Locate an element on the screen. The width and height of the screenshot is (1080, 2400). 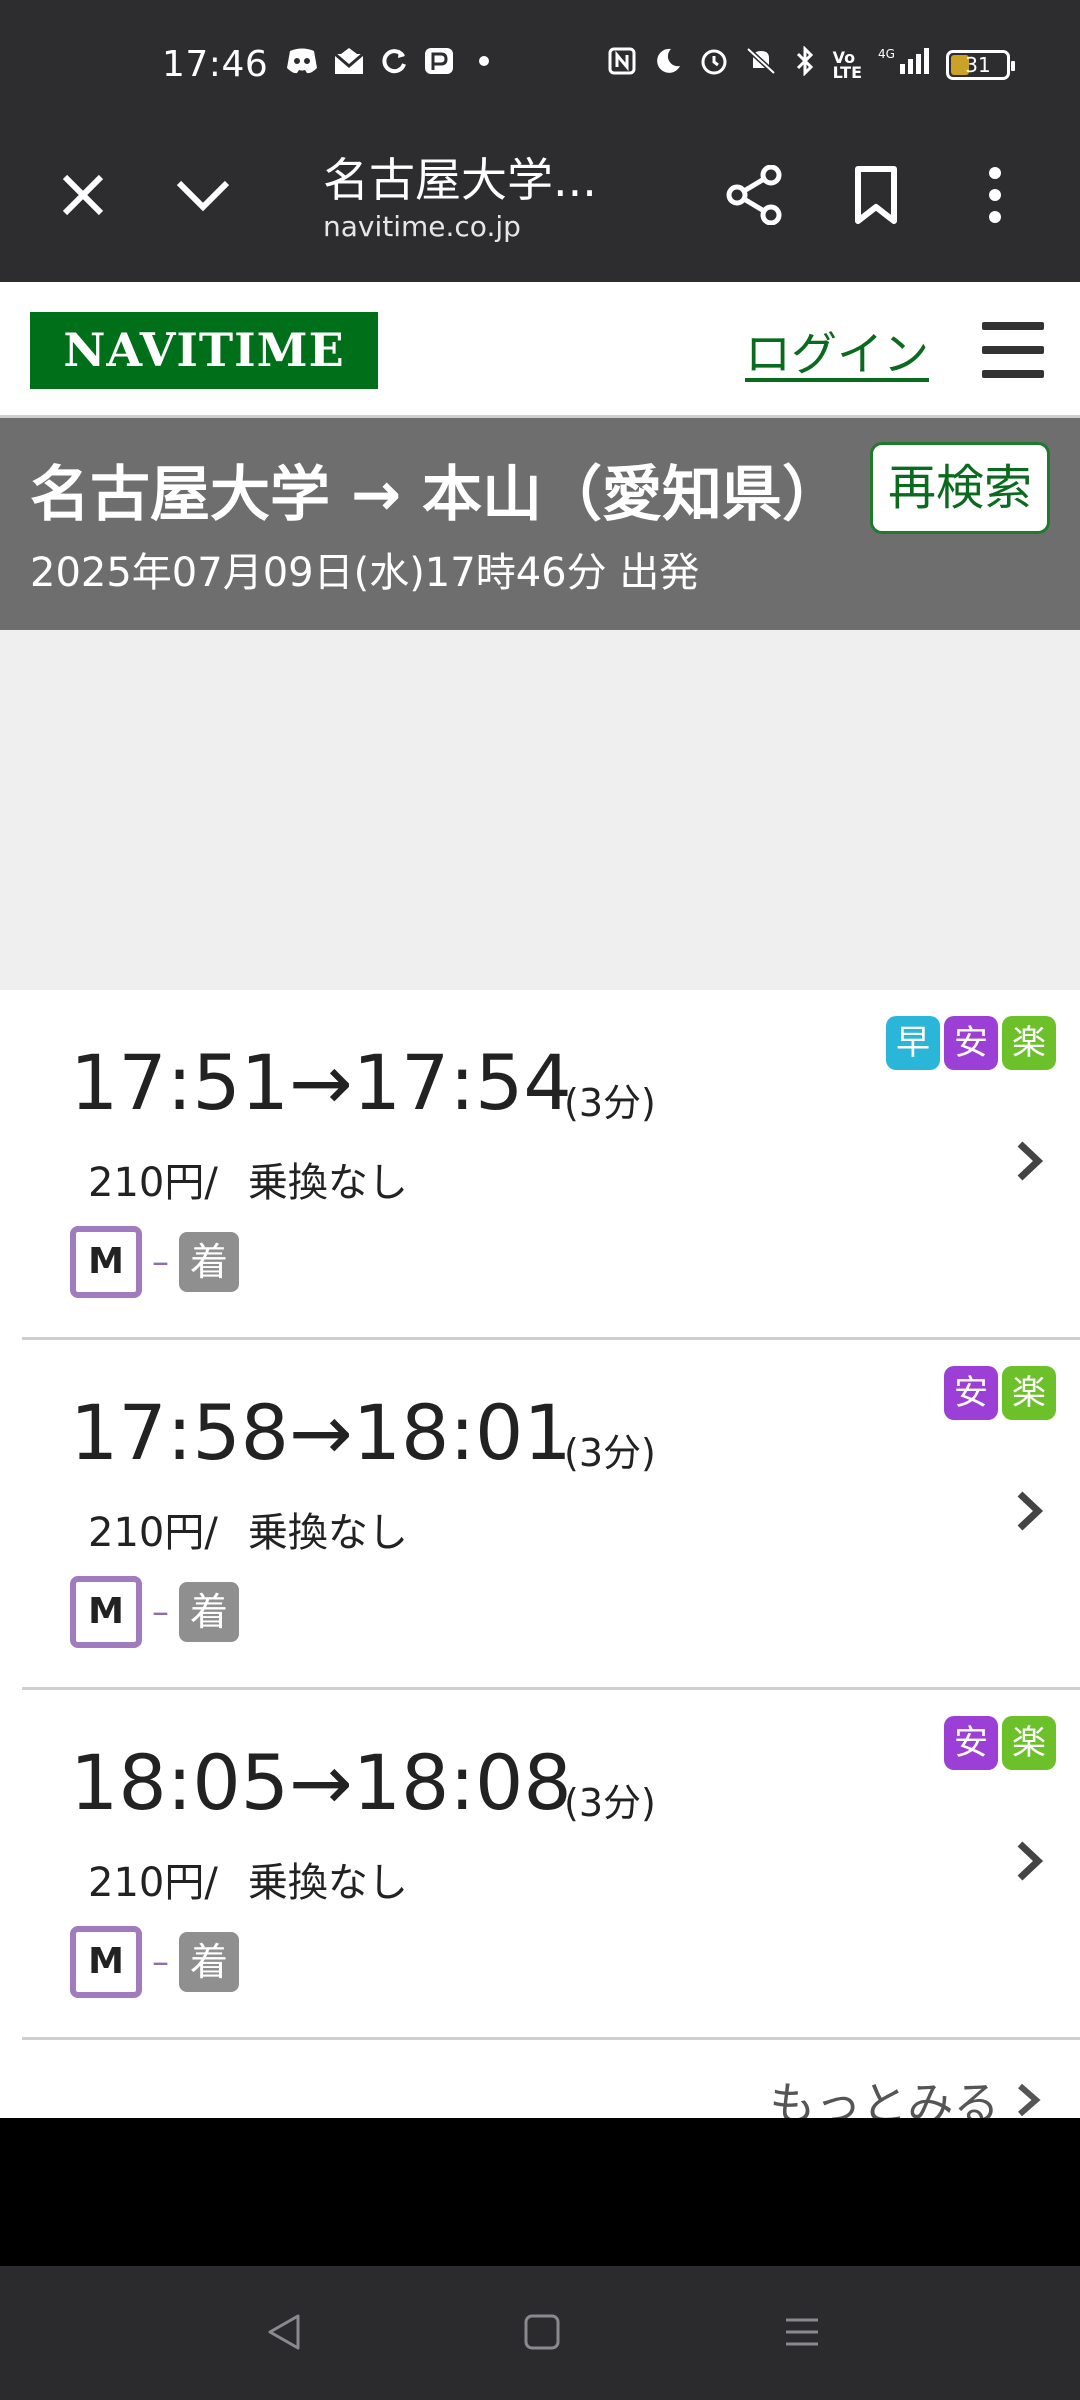
notification-icons is located at coordinates (392, 65).